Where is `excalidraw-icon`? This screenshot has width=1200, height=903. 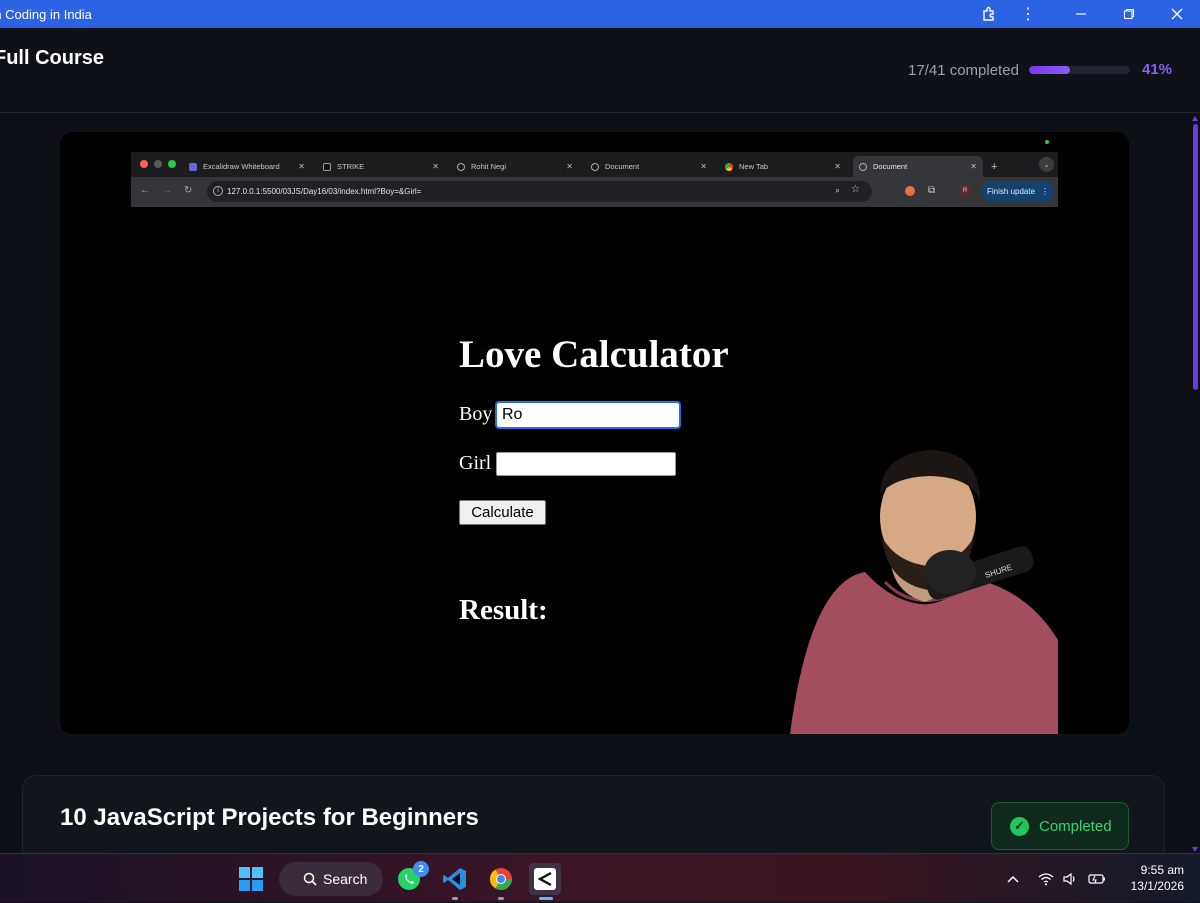
excalidraw-icon is located at coordinates (193, 166).